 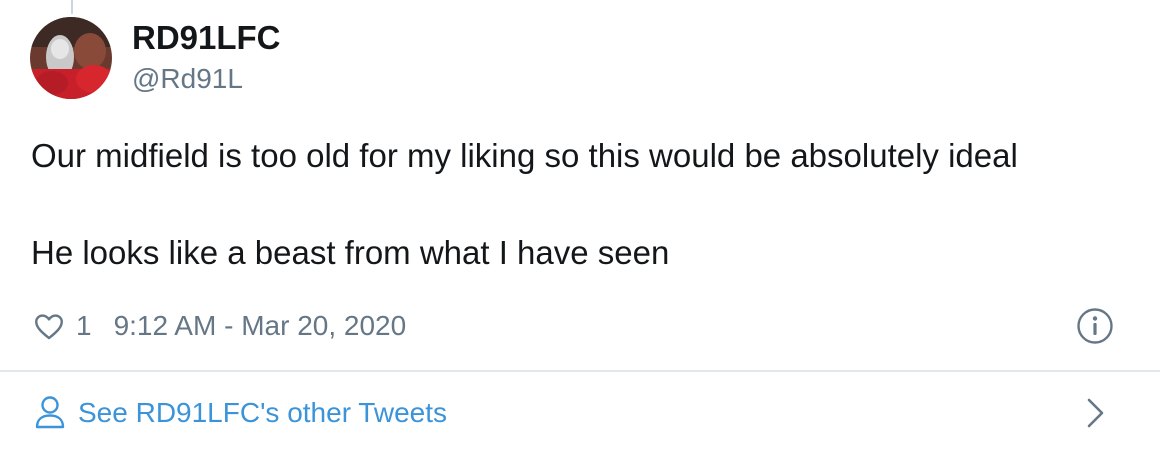 I want to click on tweet-timestamp: 9:12 AM - Mar 20, 2020, so click(x=260, y=326).